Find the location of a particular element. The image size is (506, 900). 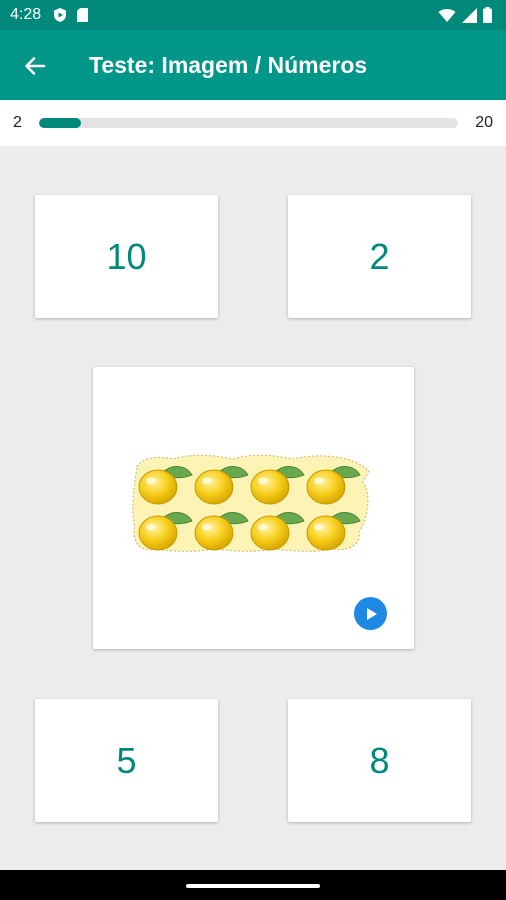

home-gesture-handle is located at coordinates (253, 886).